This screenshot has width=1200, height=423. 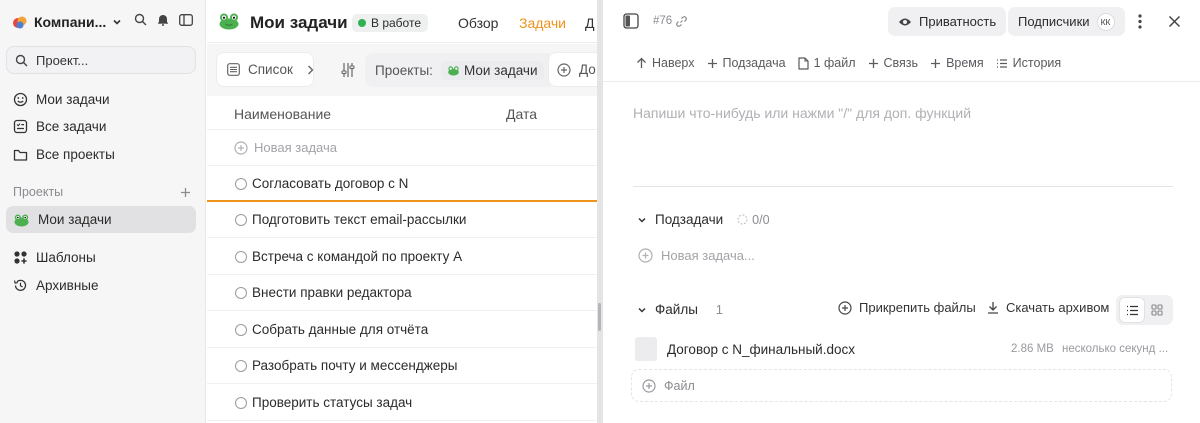 I want to click on subtasks-section-header: Подзадачи 0/0, so click(x=703, y=219).